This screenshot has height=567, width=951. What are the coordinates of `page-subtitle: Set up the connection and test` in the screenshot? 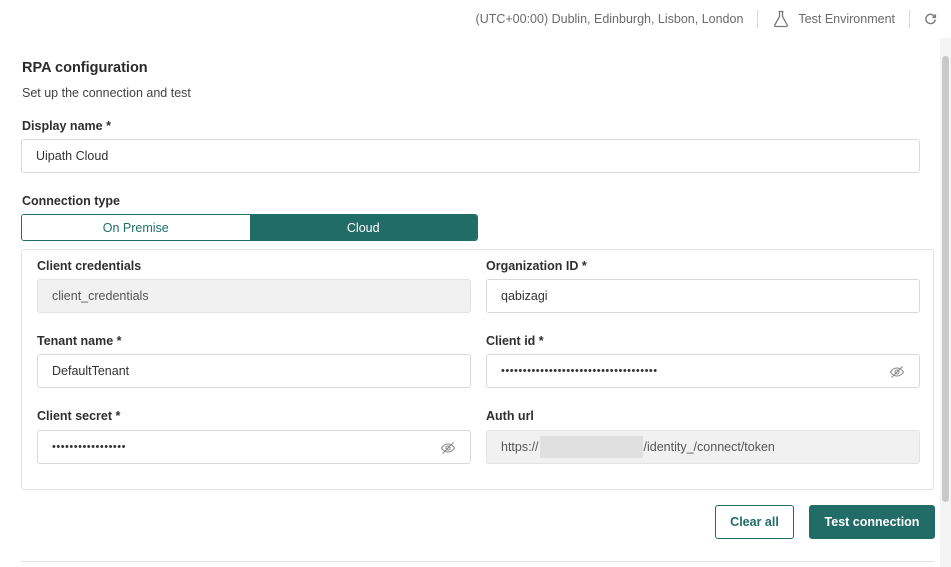 It's located at (106, 93).